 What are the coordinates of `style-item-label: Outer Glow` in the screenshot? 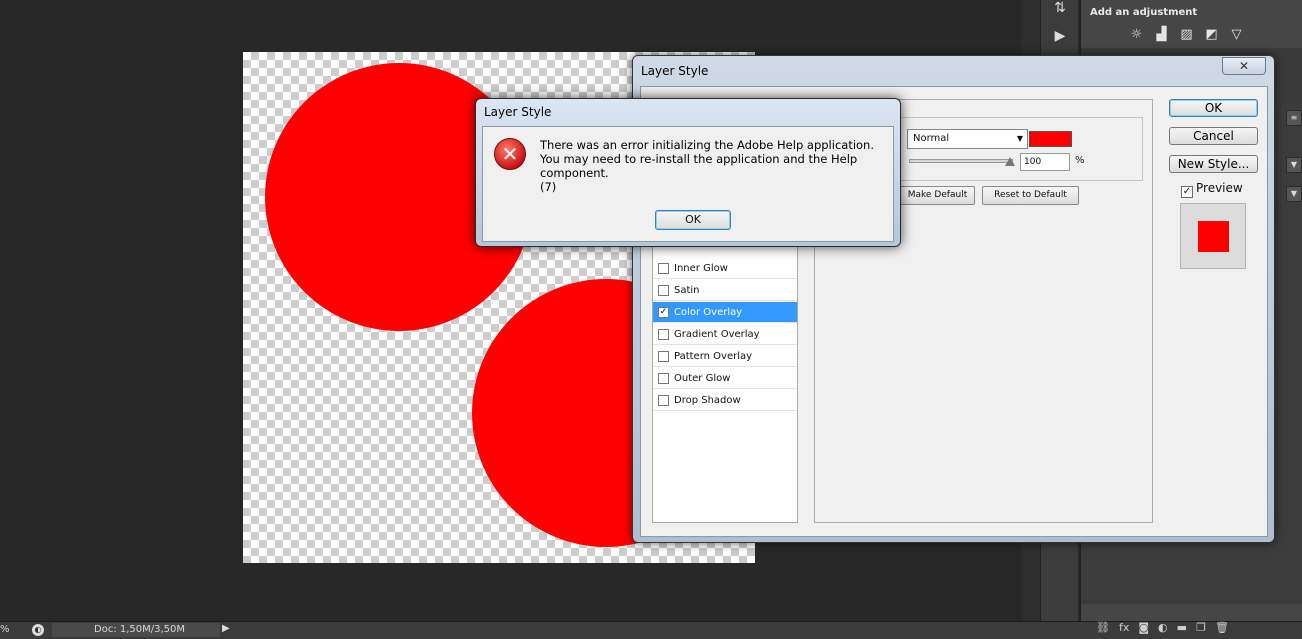 It's located at (702, 378).